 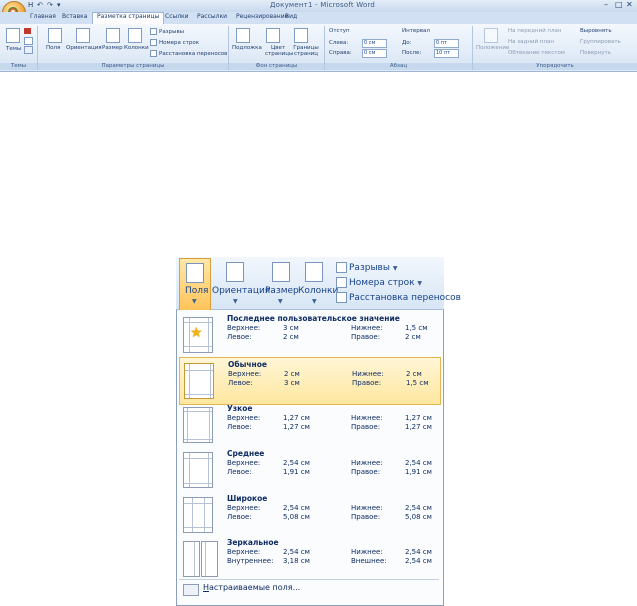 I want to click on margin-preset-title: Обычное, so click(x=247, y=364).